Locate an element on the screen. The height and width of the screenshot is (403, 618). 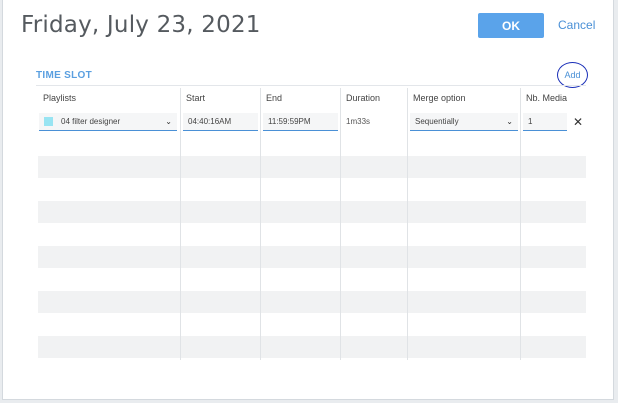
nb-media-input: 1 is located at coordinates (545, 122).